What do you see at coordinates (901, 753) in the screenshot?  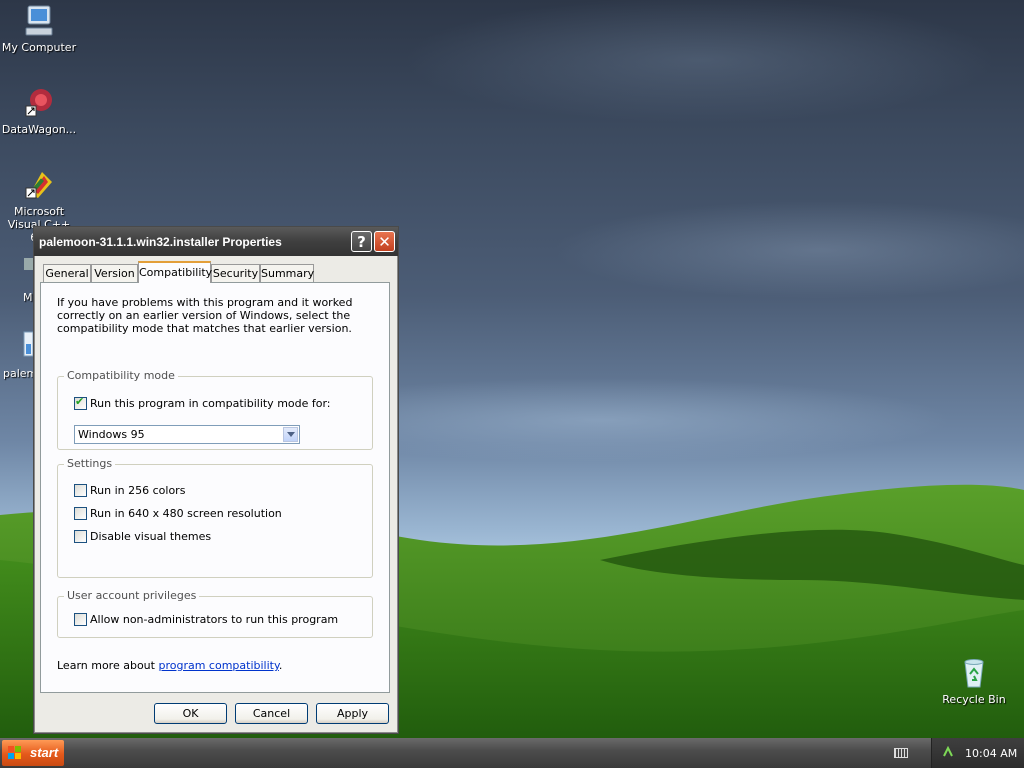 I see `keyboard-icon` at bounding box center [901, 753].